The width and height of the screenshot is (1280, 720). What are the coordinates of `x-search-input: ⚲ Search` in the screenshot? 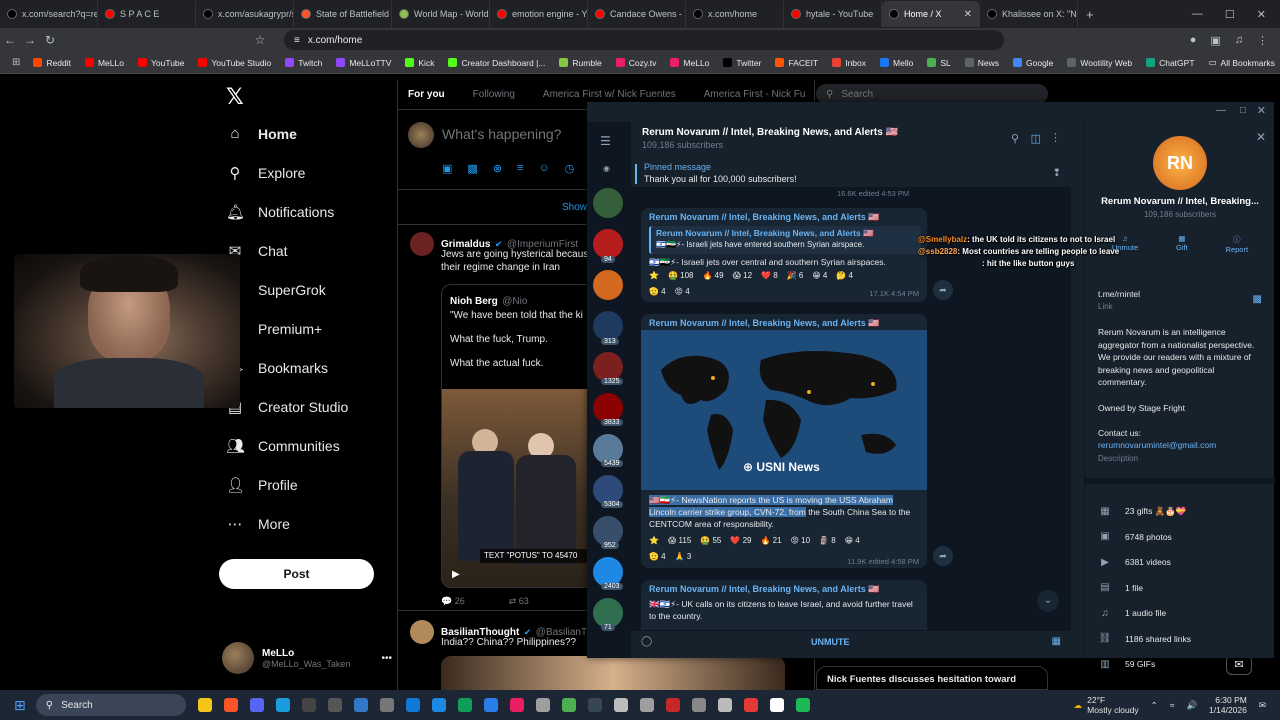 It's located at (932, 94).